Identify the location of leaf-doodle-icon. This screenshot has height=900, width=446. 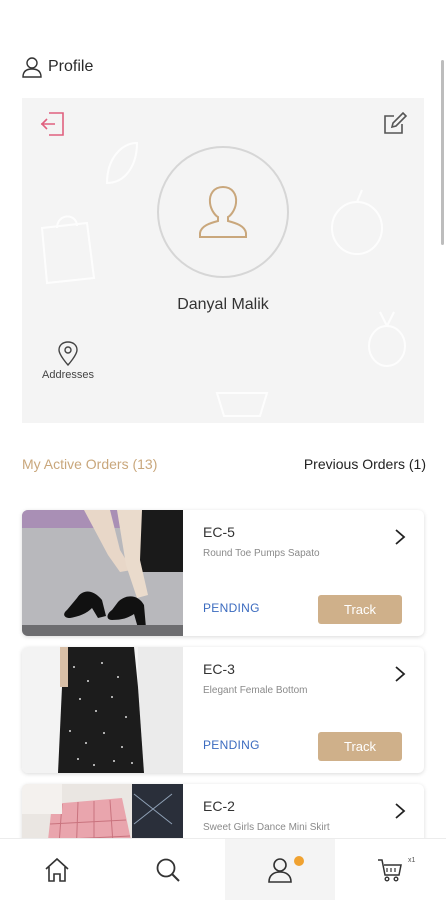
(122, 163).